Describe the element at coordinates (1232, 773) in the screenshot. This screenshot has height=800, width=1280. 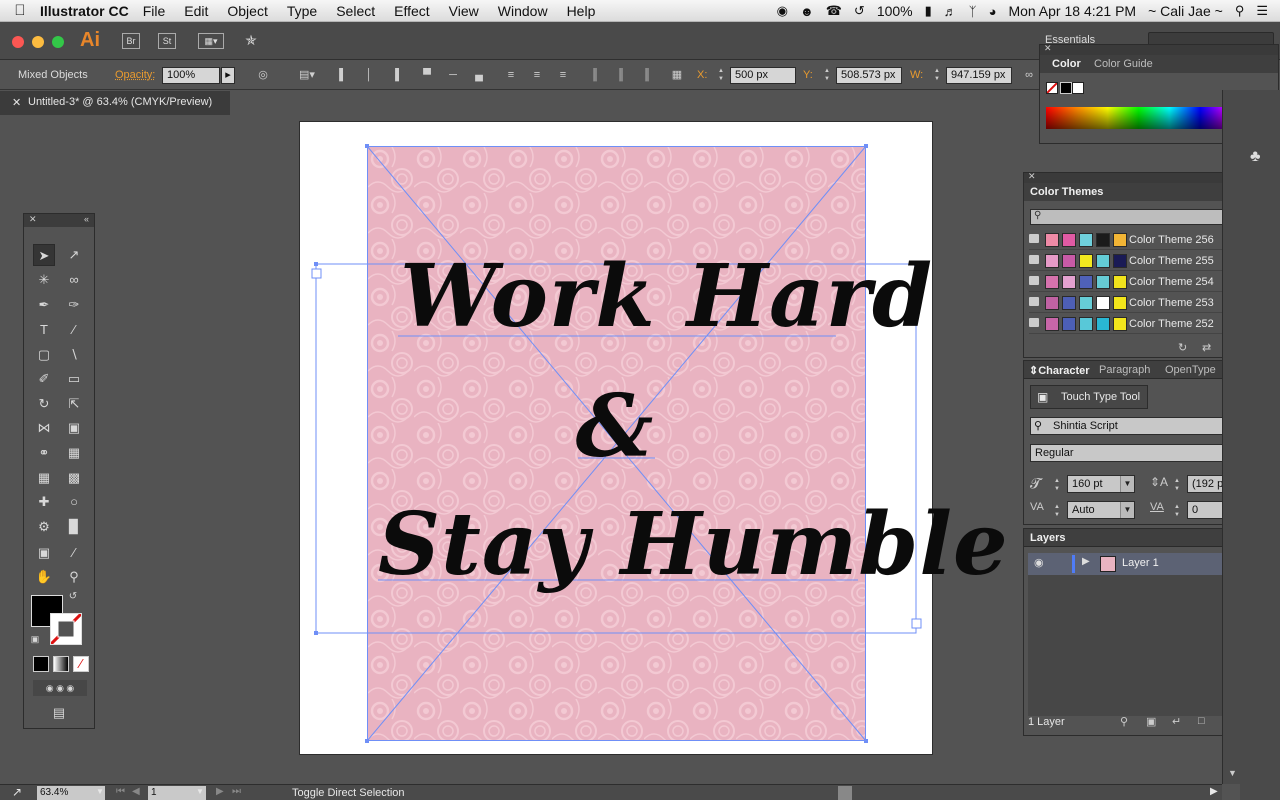
I see `scroll-down-arrow-icon: ▼` at that location.